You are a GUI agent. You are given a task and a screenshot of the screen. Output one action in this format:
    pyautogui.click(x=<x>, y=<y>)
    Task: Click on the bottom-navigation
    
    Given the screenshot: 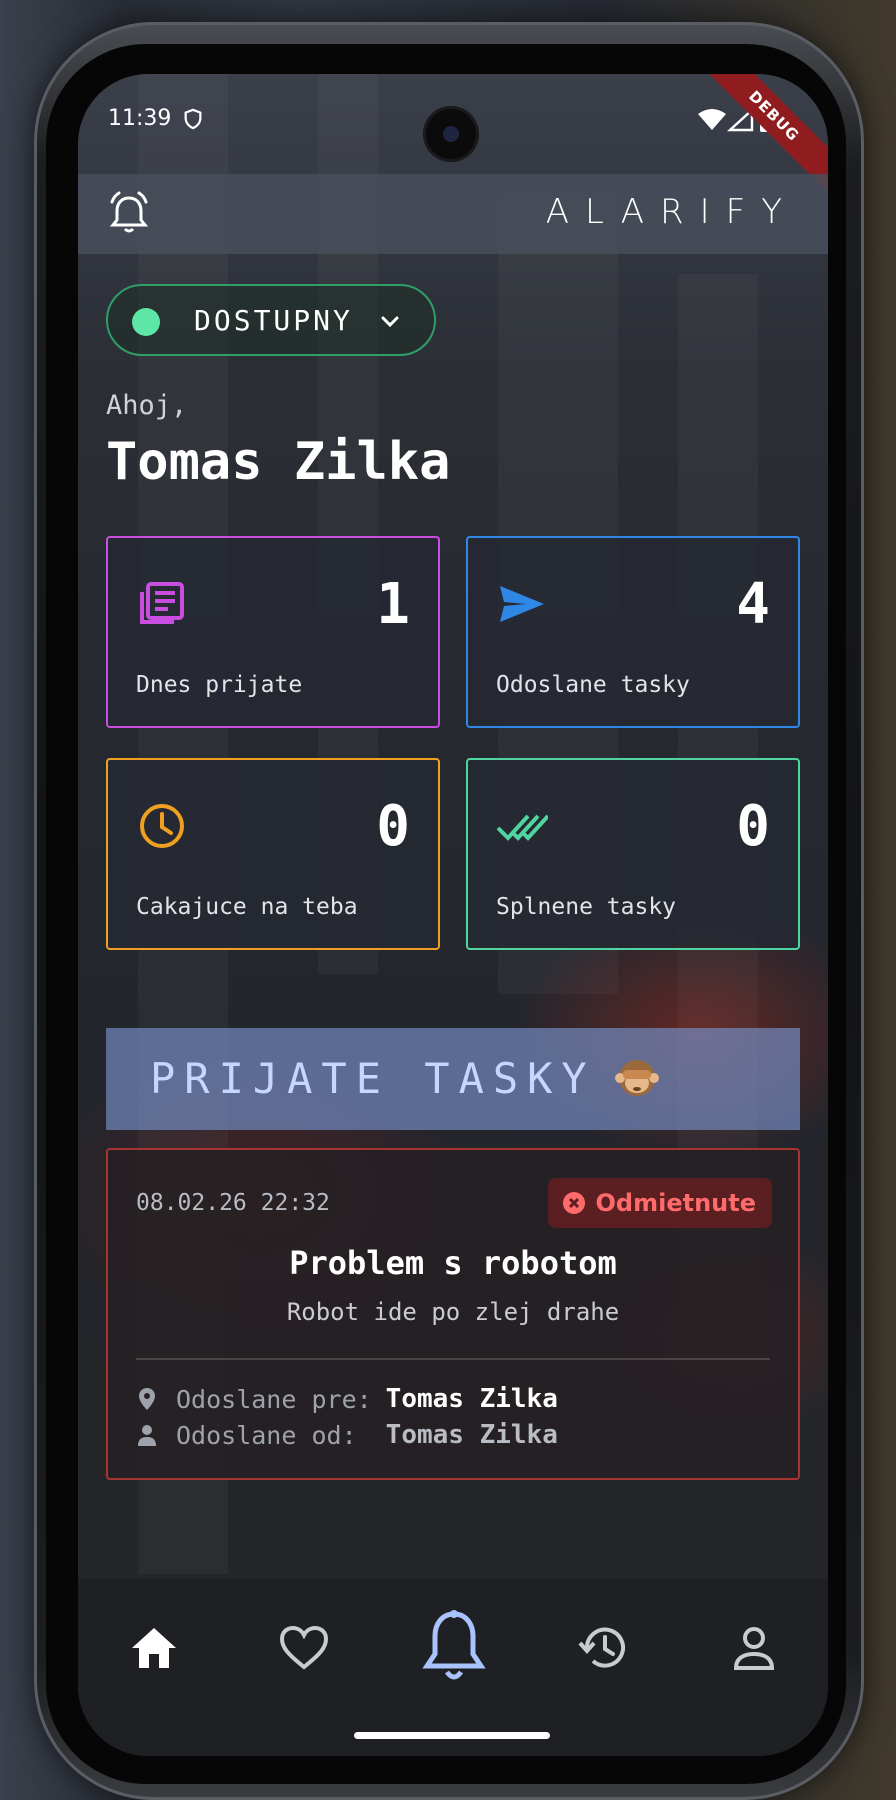 What is the action you would take?
    pyautogui.click(x=453, y=1667)
    